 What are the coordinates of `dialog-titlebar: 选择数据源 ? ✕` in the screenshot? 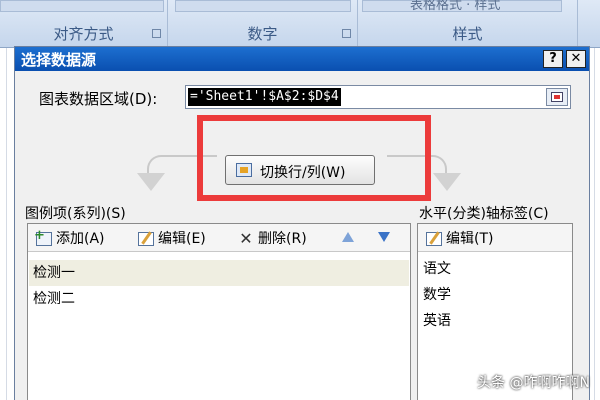 It's located at (302, 59).